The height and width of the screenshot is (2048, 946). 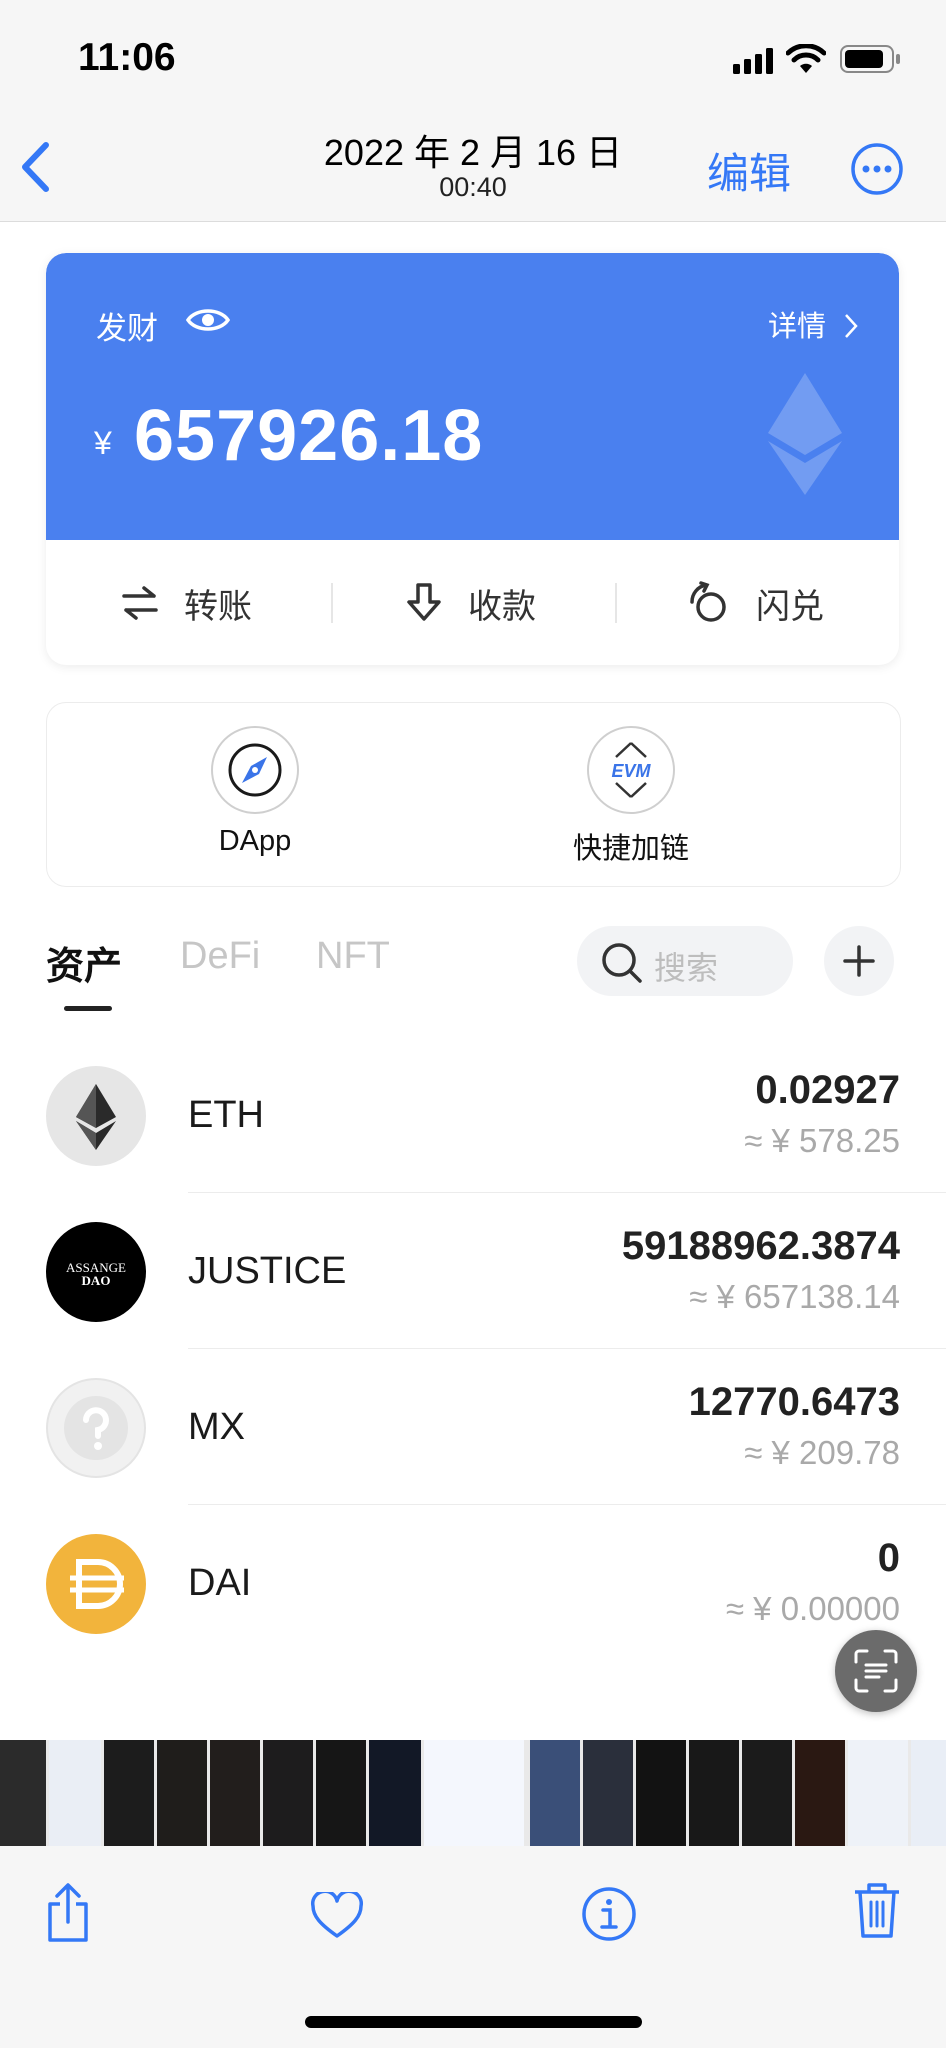 I want to click on plus-icon, so click(x=859, y=961).